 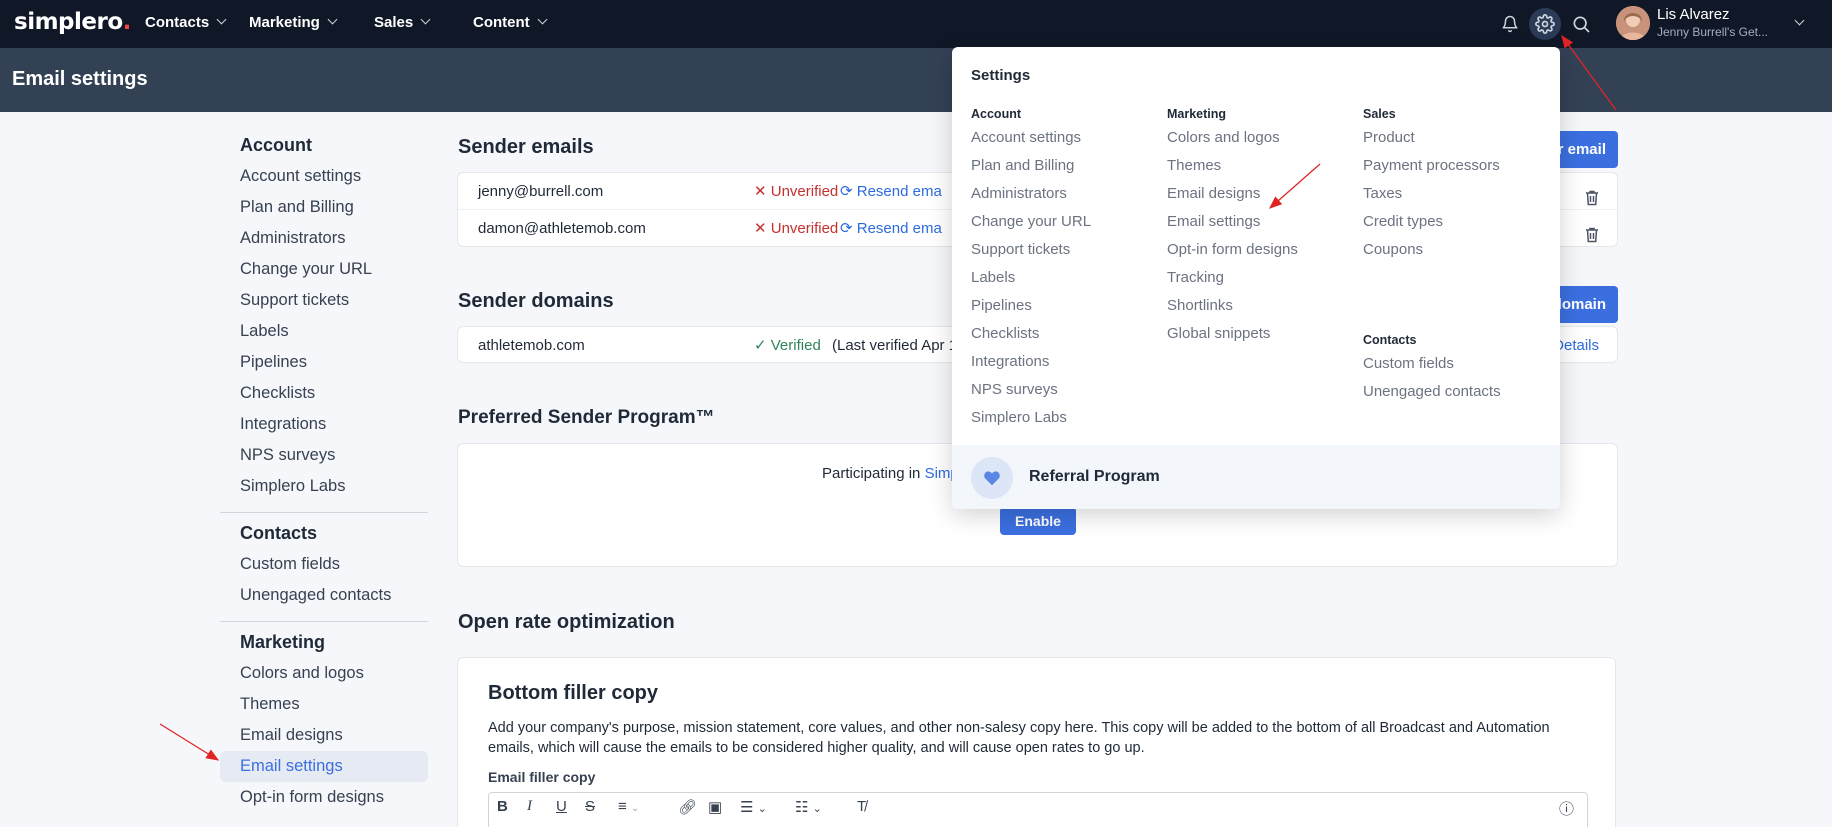 What do you see at coordinates (1576, 345) in the screenshot?
I see `details-link: Details` at bounding box center [1576, 345].